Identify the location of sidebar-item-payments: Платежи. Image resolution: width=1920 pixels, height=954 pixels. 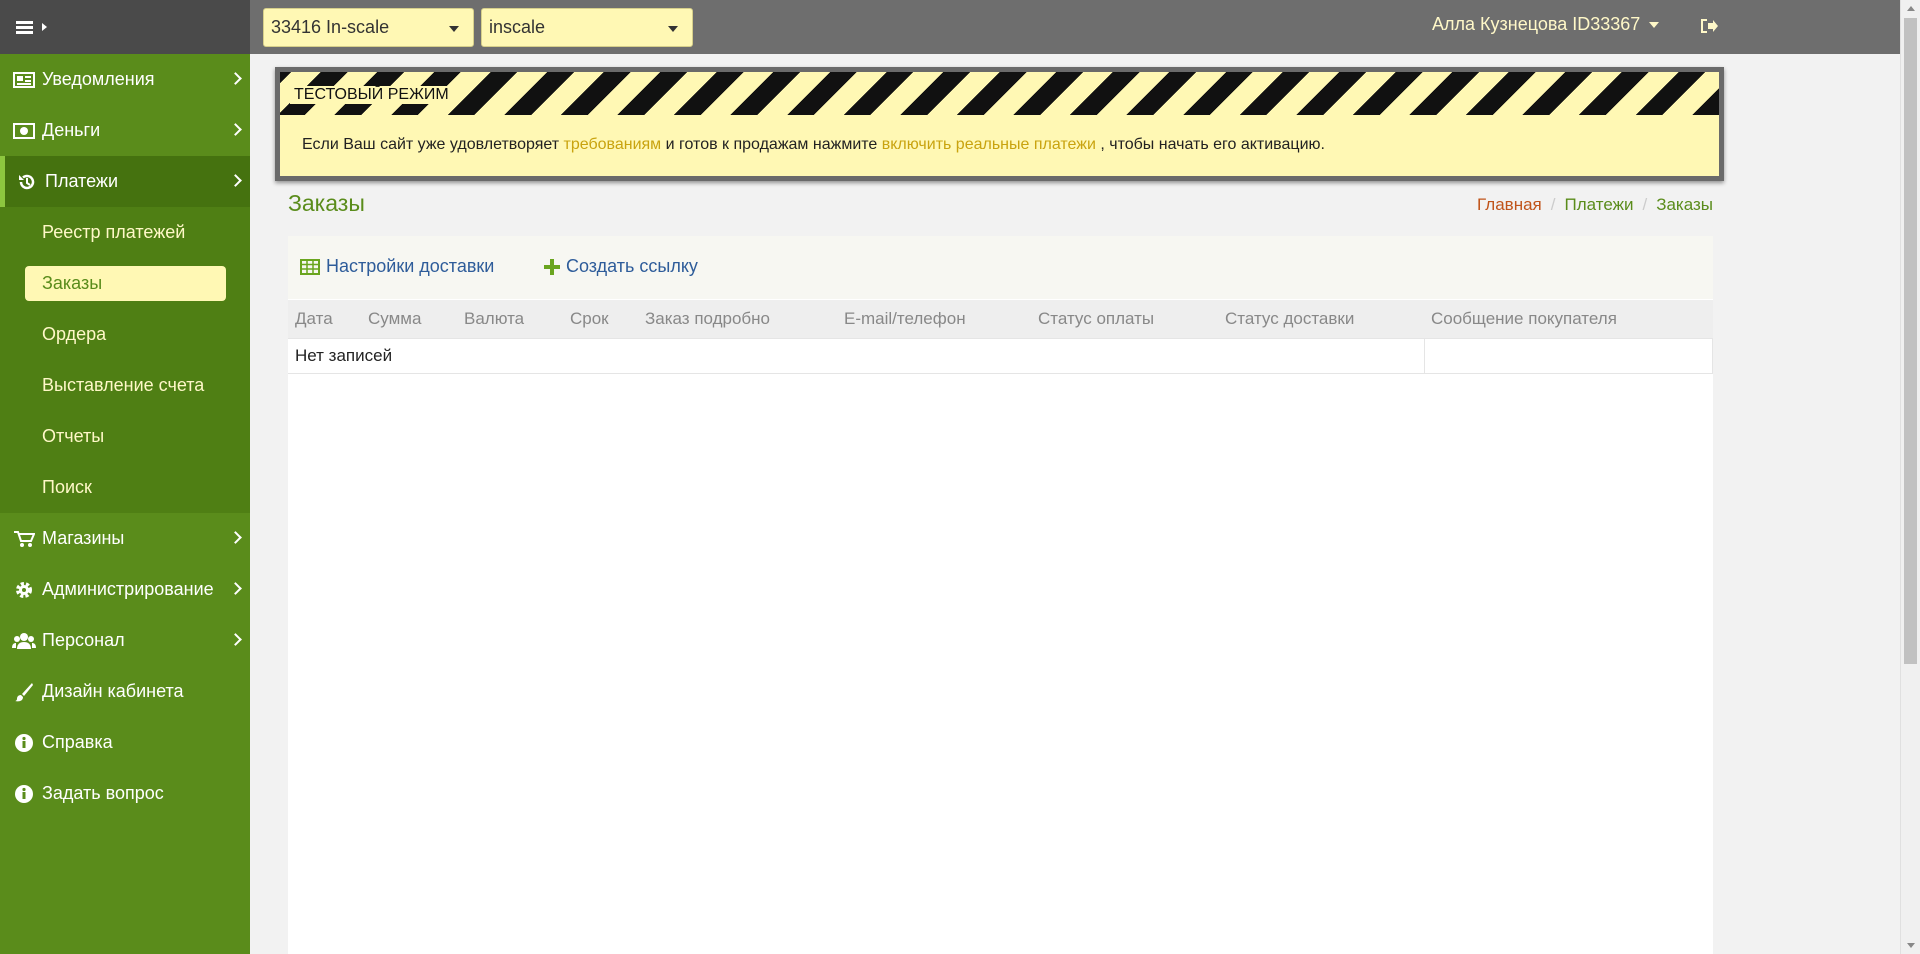
(125, 181).